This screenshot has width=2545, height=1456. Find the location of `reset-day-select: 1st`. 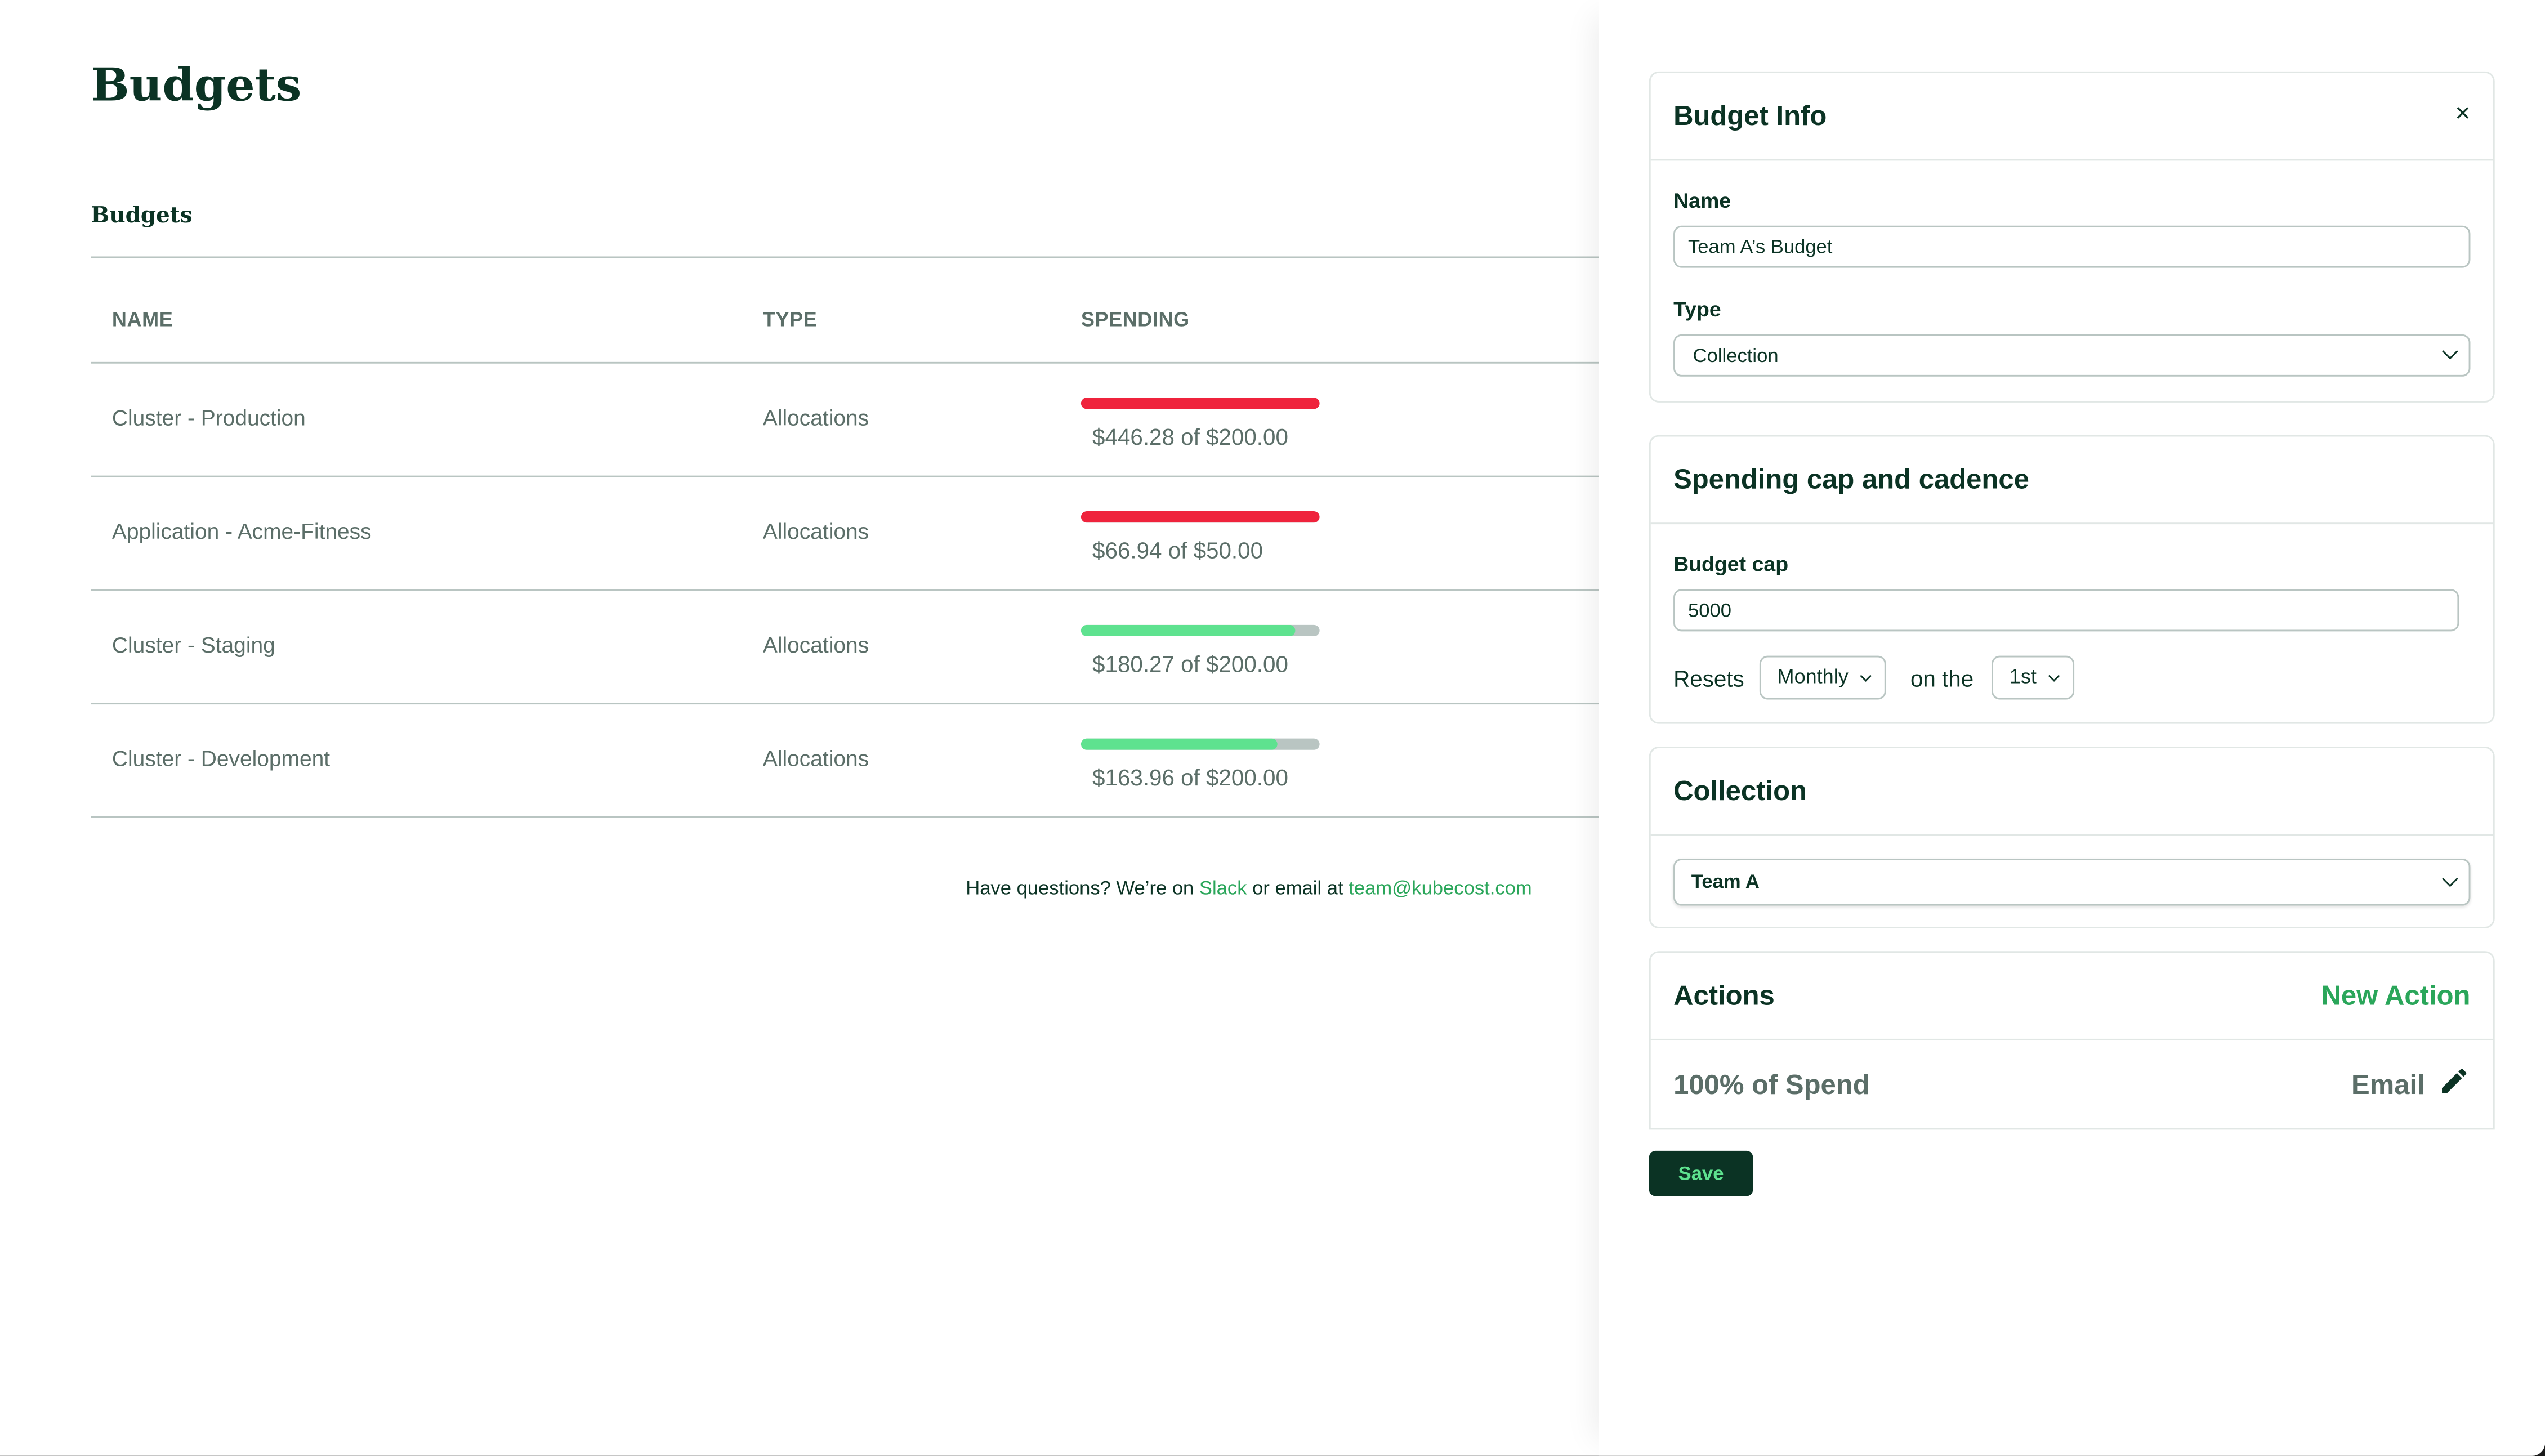

reset-day-select: 1st is located at coordinates (2033, 677).